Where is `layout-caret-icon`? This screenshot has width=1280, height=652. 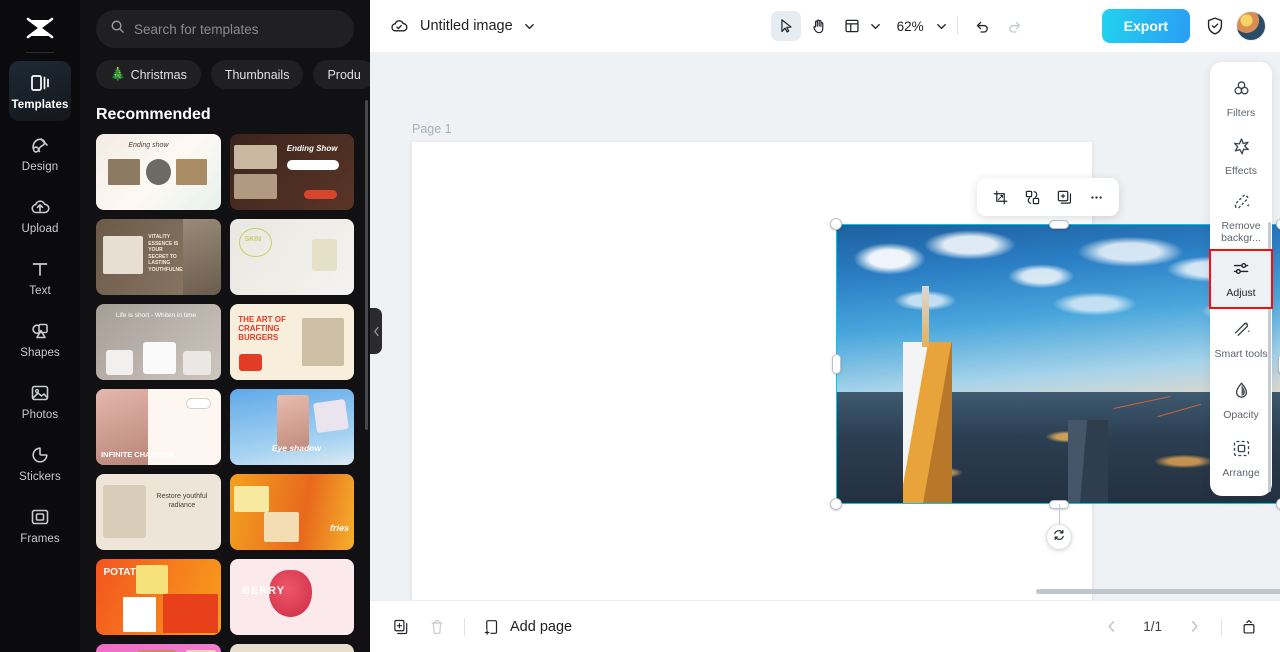 layout-caret-icon is located at coordinates (875, 26).